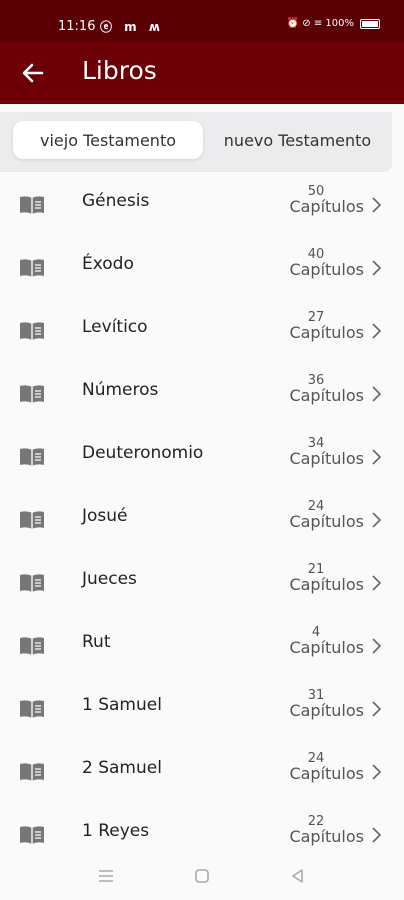  I want to click on chapter-count: 50 Capítulos, so click(319, 200).